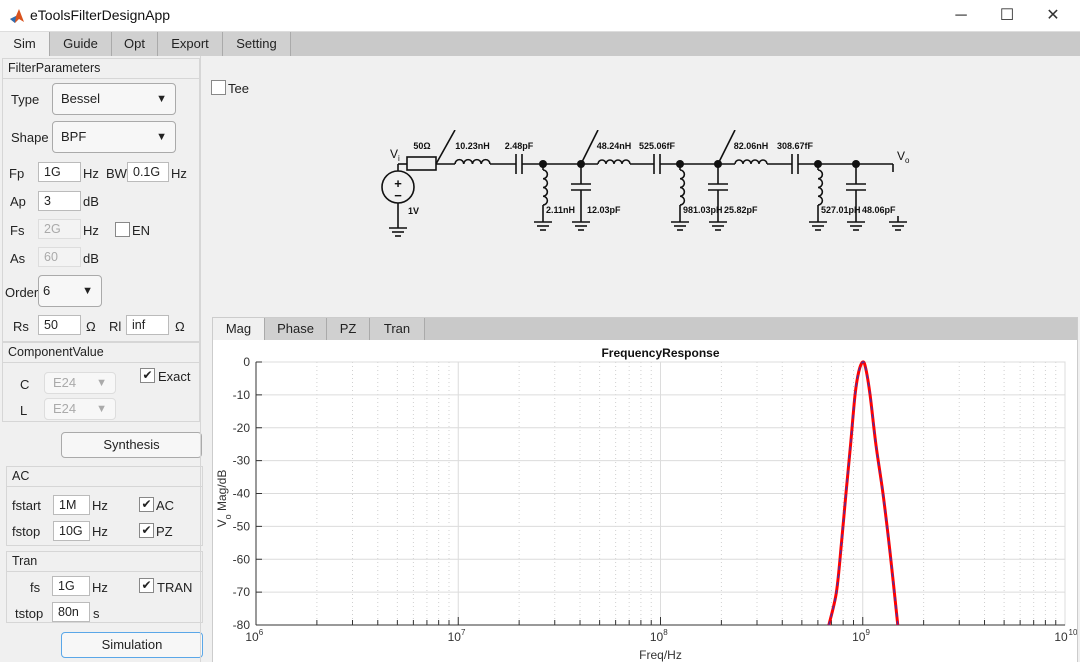  I want to click on y-tick-label: -30, so click(242, 461).